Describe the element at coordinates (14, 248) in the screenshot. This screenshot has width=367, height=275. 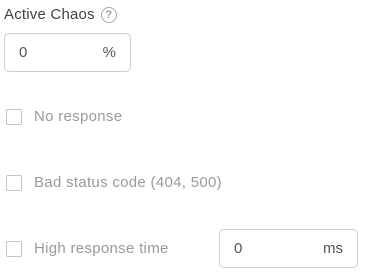
I see `high-response-time-checkbox` at that location.